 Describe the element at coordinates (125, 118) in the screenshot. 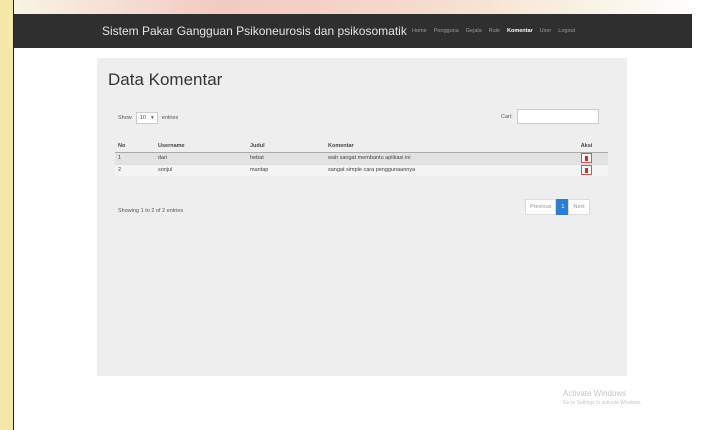

I see `length-prefix: Show` at that location.